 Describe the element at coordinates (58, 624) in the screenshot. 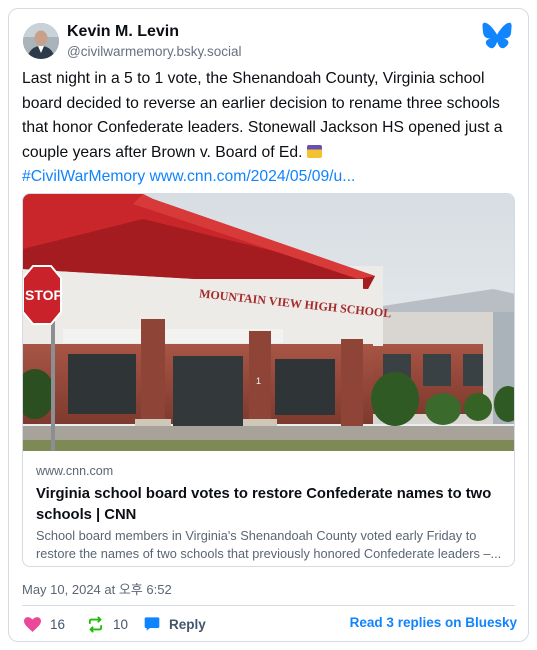

I see `like-count: 16` at that location.